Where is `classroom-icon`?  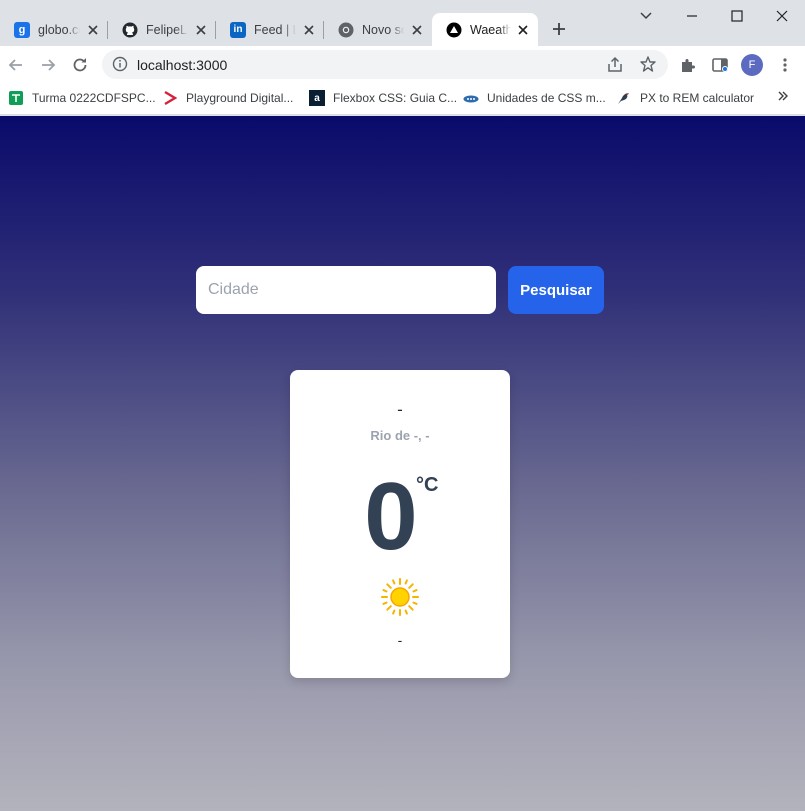 classroom-icon is located at coordinates (16, 98).